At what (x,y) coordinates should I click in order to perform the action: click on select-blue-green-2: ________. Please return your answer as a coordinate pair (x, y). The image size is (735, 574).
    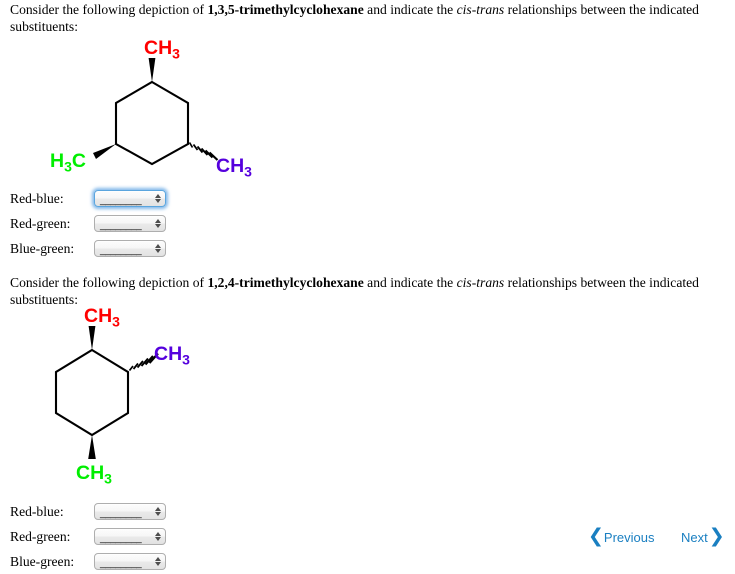
    Looking at the image, I should click on (130, 561).